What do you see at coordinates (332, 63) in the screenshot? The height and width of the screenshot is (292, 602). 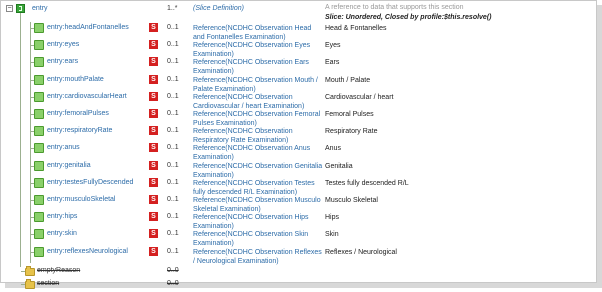 I see `element-description: Ears` at bounding box center [332, 63].